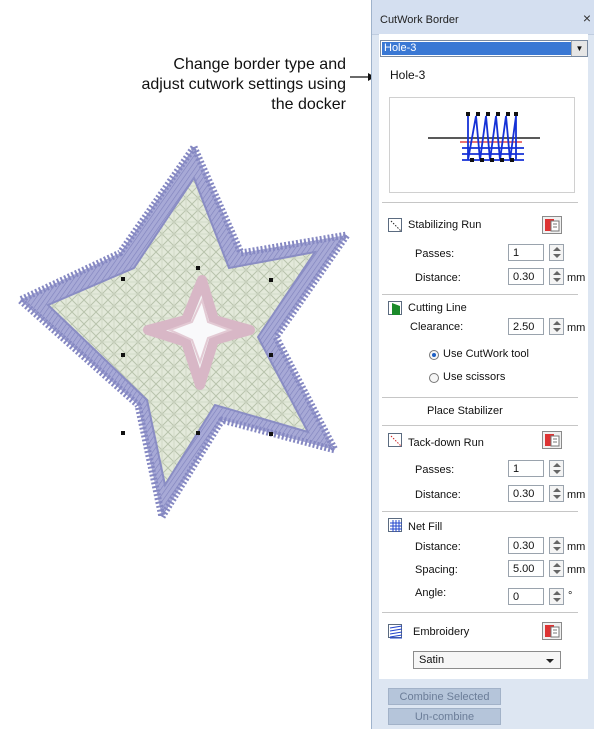 The width and height of the screenshot is (594, 729). I want to click on tack-down-distance-spinner, so click(556, 493).